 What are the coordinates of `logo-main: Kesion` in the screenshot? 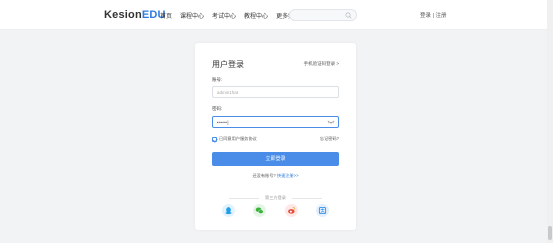 It's located at (123, 15).